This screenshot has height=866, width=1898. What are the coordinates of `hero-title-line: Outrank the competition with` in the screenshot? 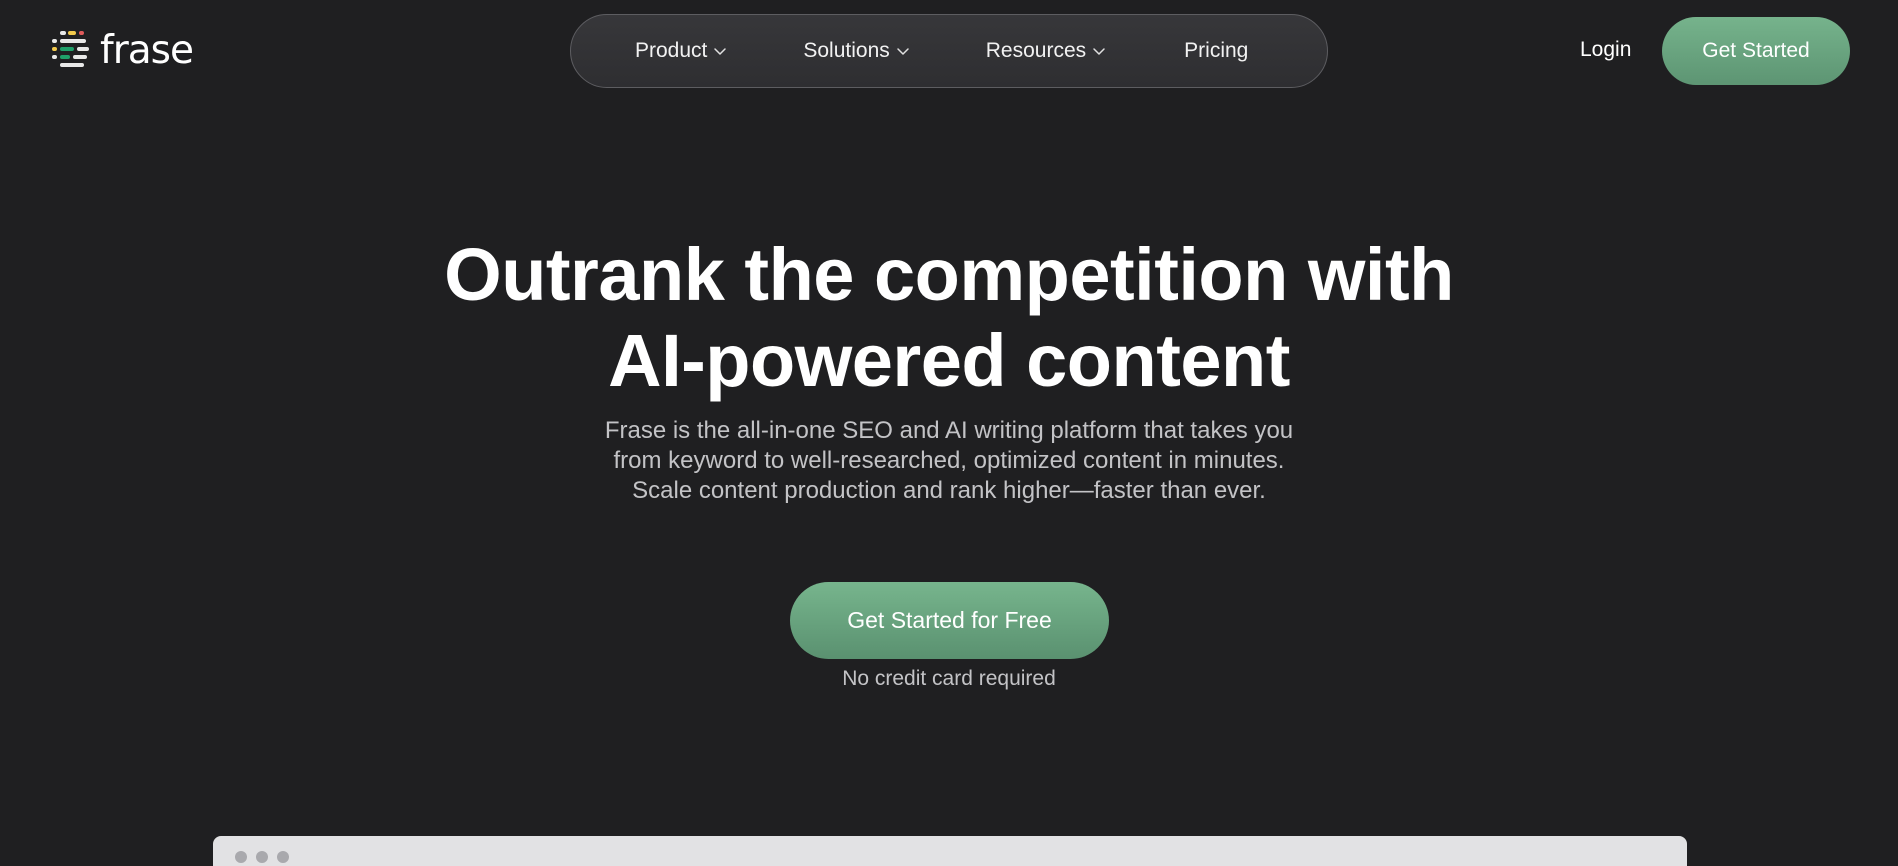 It's located at (949, 274).